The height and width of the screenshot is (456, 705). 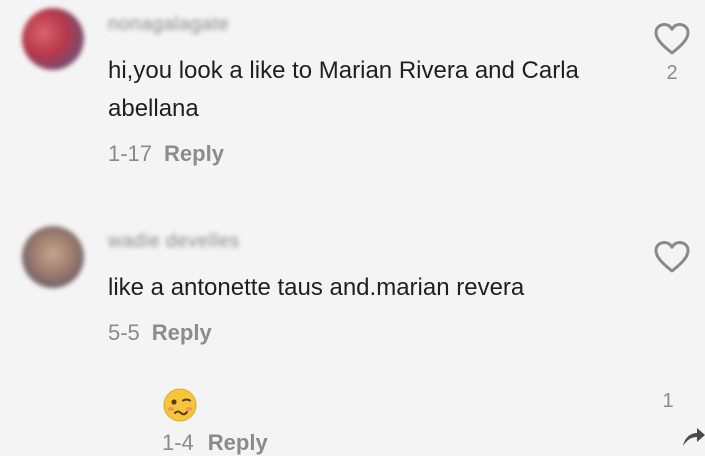 I want to click on comment-date: 5-5, so click(x=124, y=332).